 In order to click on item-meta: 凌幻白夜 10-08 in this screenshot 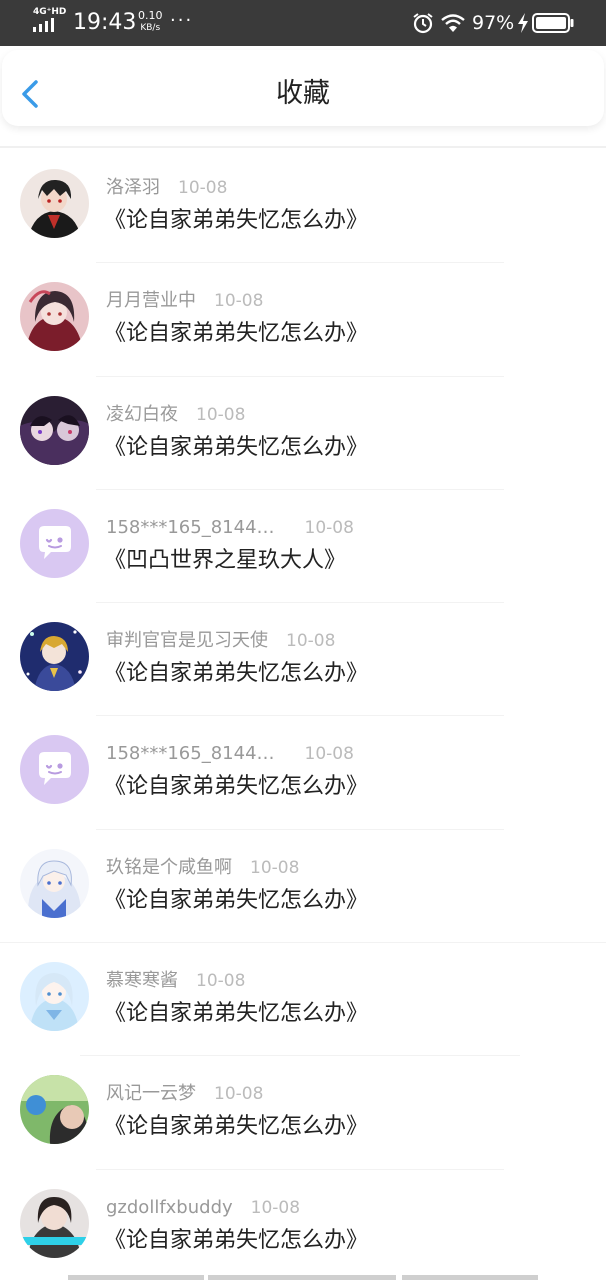, I will do `click(175, 416)`.